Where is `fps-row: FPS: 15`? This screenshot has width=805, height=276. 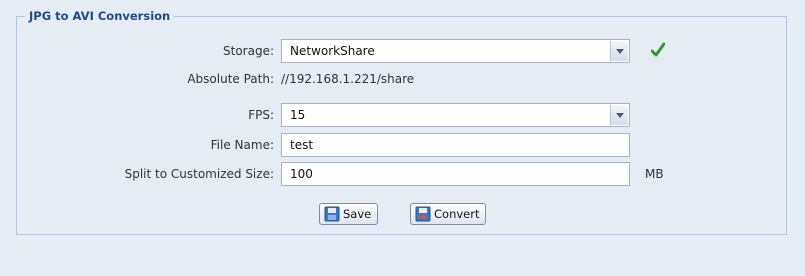
fps-row: FPS: 15 is located at coordinates (402, 115).